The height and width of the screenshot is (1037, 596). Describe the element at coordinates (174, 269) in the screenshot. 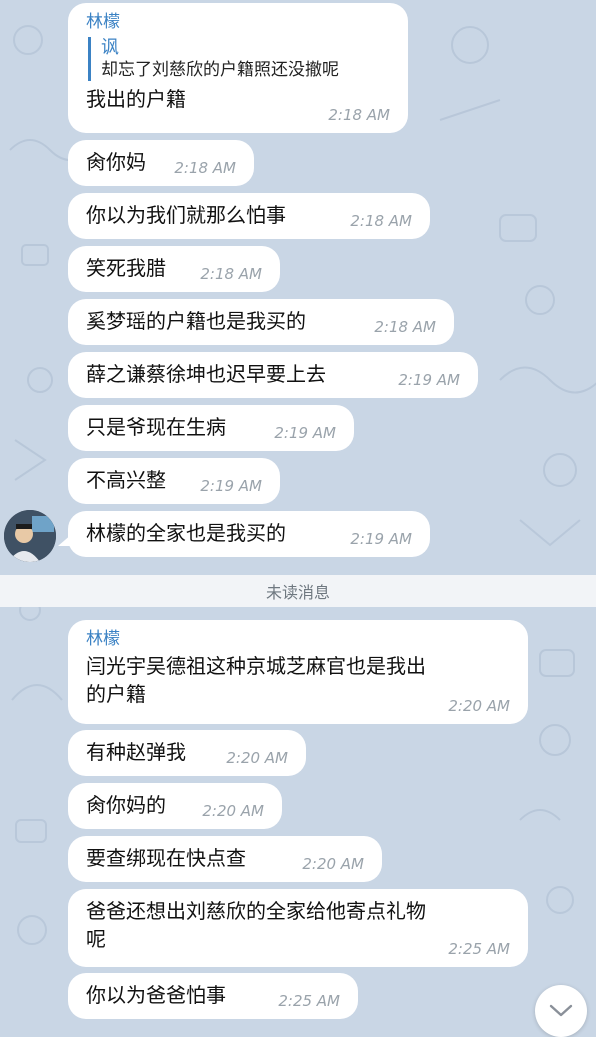

I see `message-bubble: 笑死我腊 2:18 AM` at that location.